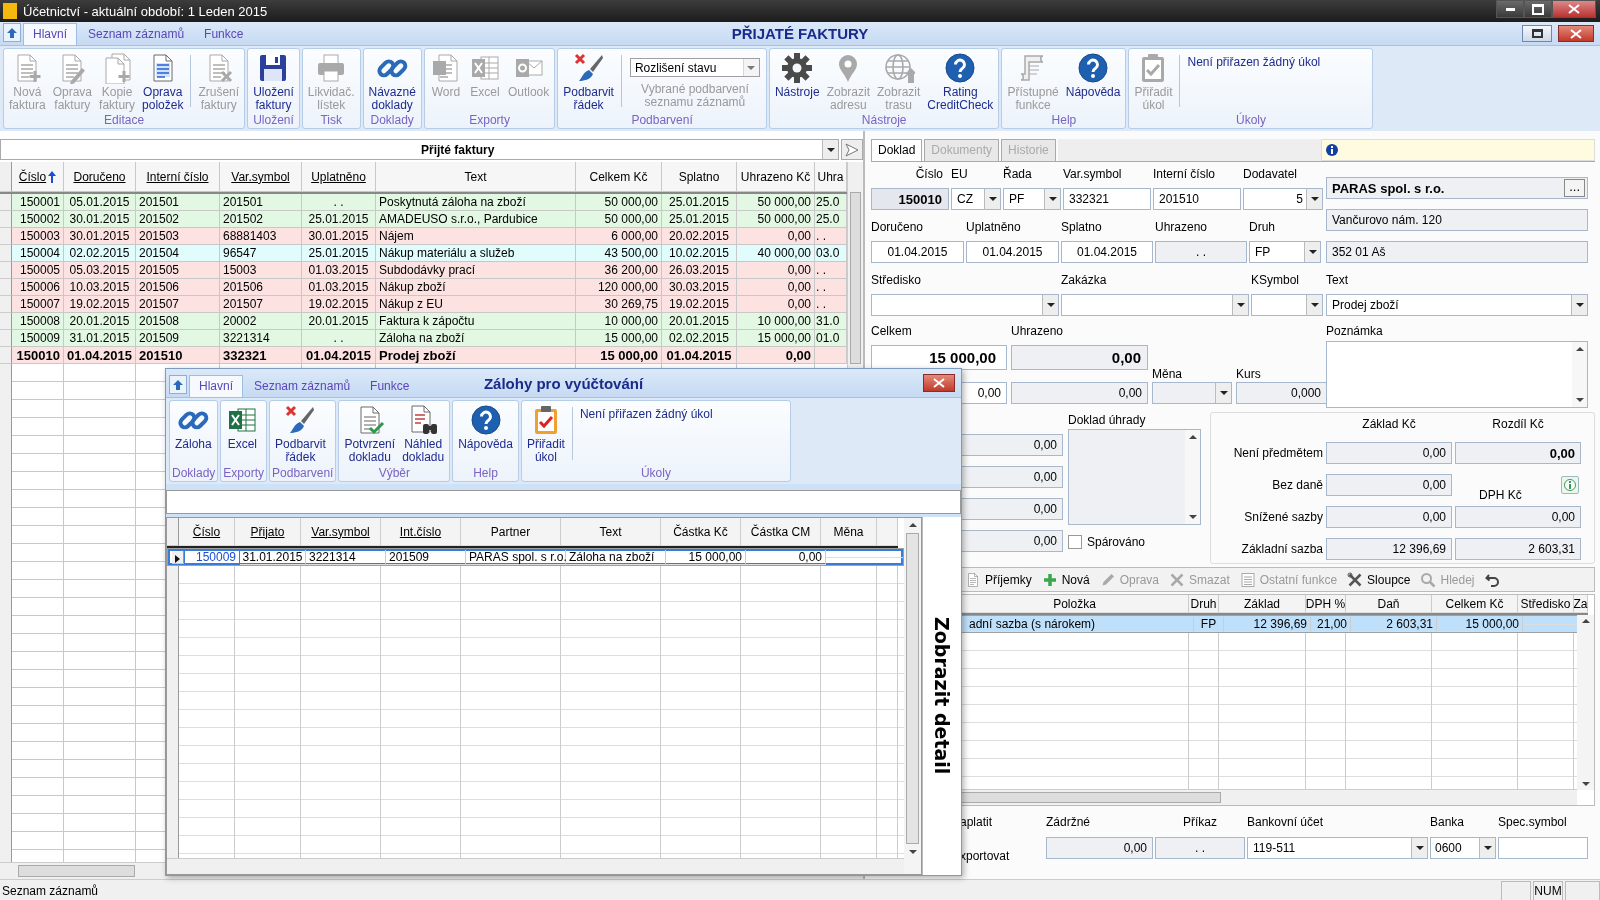 This screenshot has width=1600, height=900. I want to click on column-header: Uhrazeno Kč, so click(776, 177).